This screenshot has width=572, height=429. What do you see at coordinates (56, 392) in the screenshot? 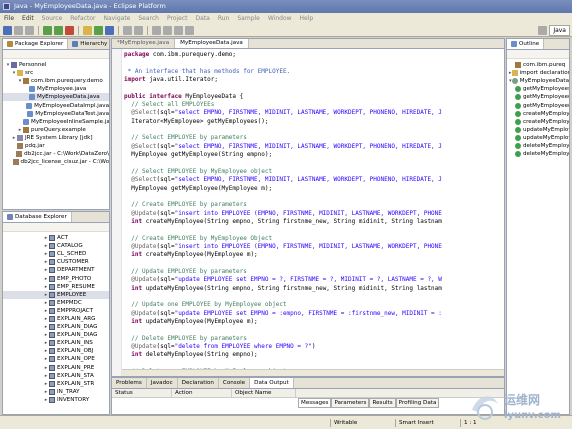
I see `table-item: ▸ IN_TRAY` at bounding box center [56, 392].